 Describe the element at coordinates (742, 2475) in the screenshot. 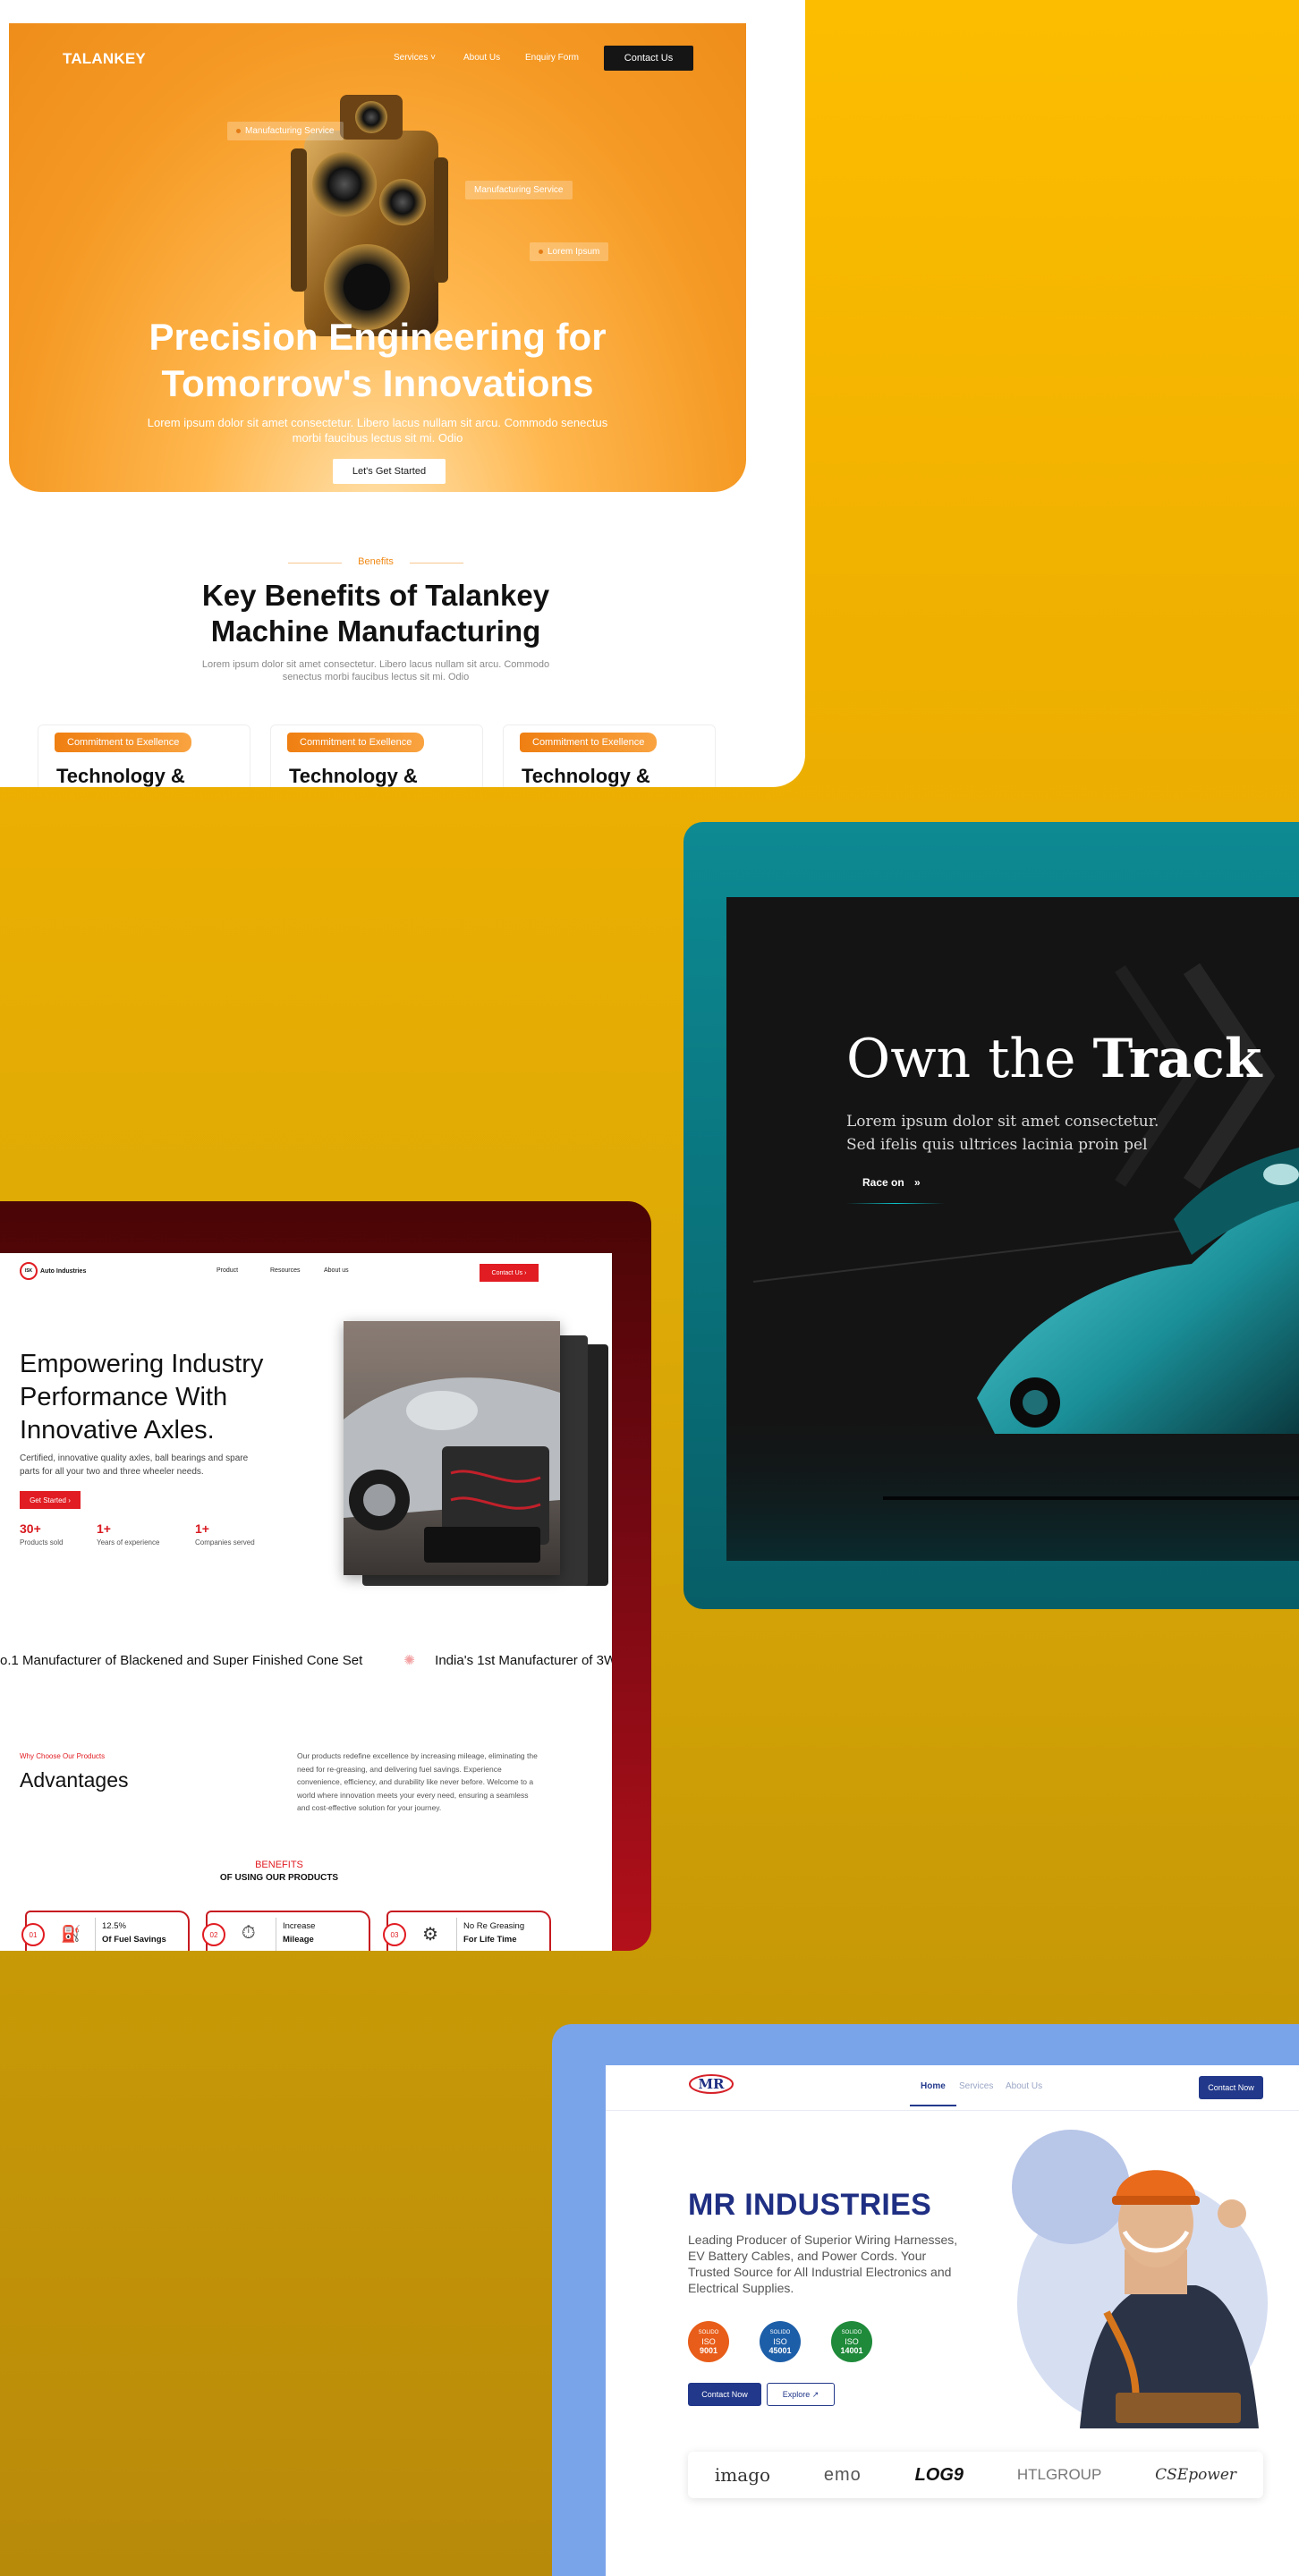

I see `brand-logo: imago` at that location.